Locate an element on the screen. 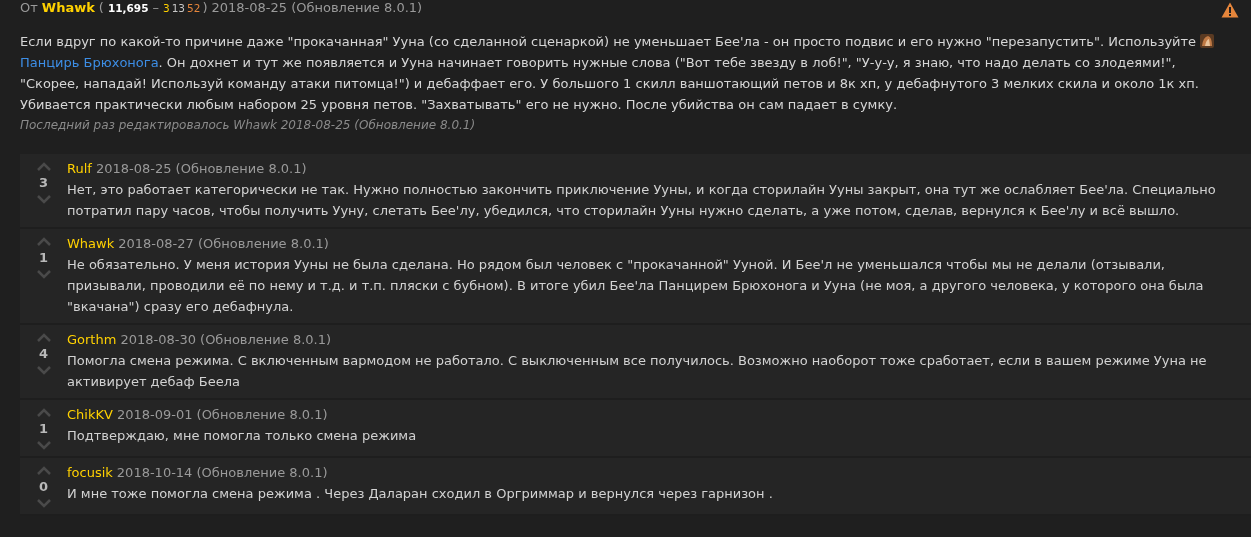 The width and height of the screenshot is (1251, 537). vote-score: 3 is located at coordinates (43, 183).